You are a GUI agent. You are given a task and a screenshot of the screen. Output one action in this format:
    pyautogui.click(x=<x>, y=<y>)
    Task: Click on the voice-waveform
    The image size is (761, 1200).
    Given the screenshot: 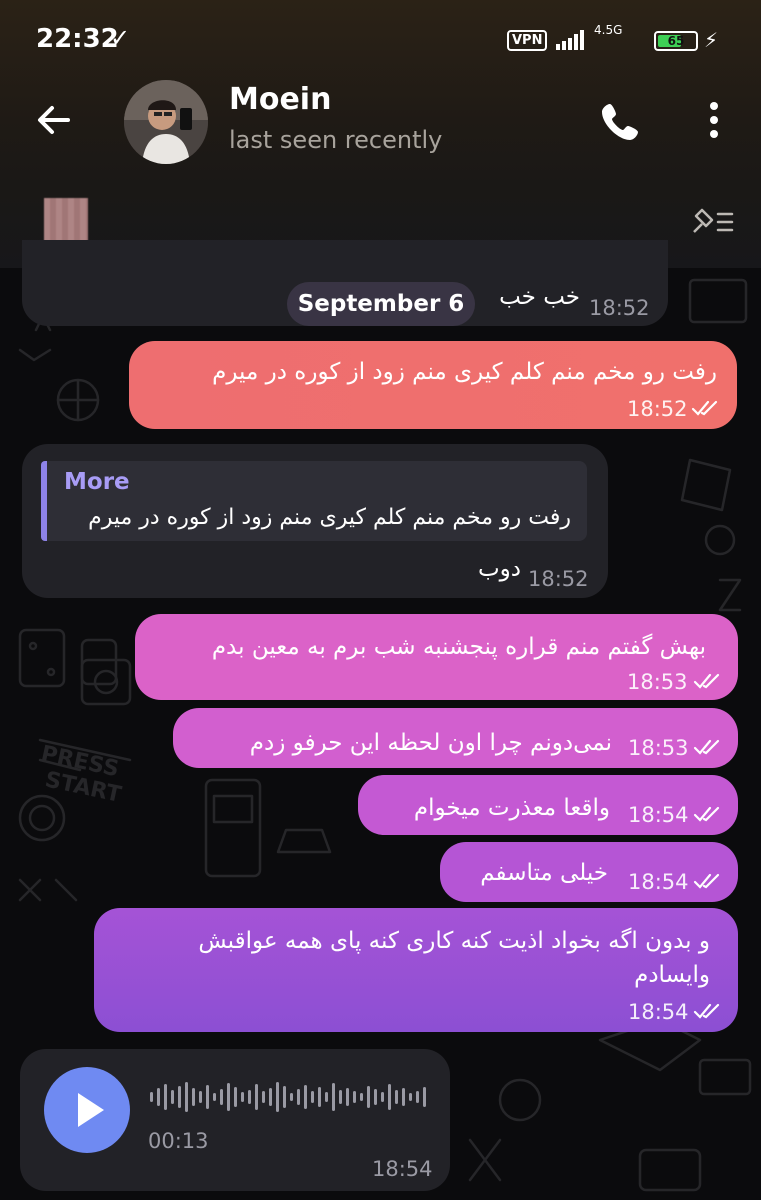 What is the action you would take?
    pyautogui.click(x=290, y=1097)
    